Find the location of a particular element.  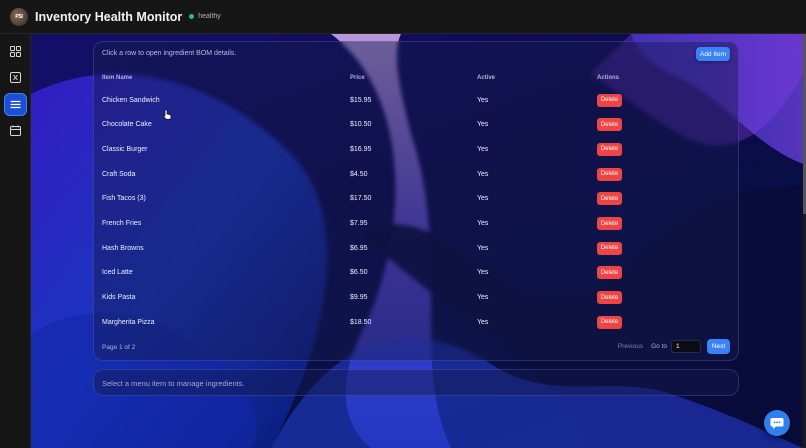

inventory-box-icon is located at coordinates (15, 77).